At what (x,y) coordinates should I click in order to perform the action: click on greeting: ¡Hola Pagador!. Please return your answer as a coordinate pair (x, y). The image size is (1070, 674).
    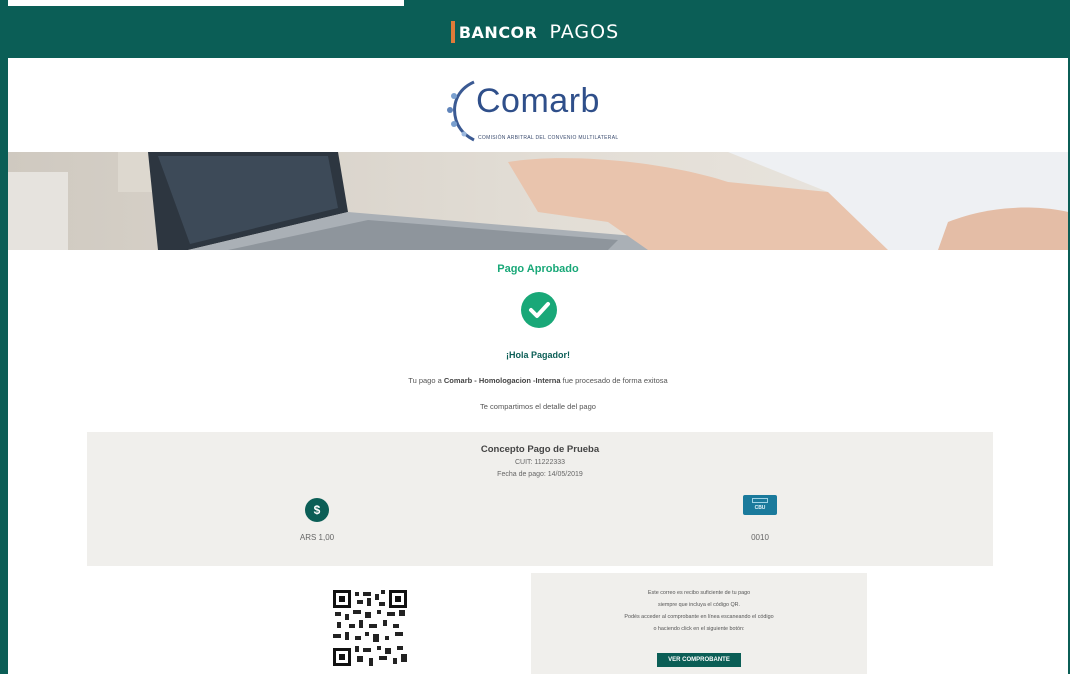
    Looking at the image, I should click on (537, 355).